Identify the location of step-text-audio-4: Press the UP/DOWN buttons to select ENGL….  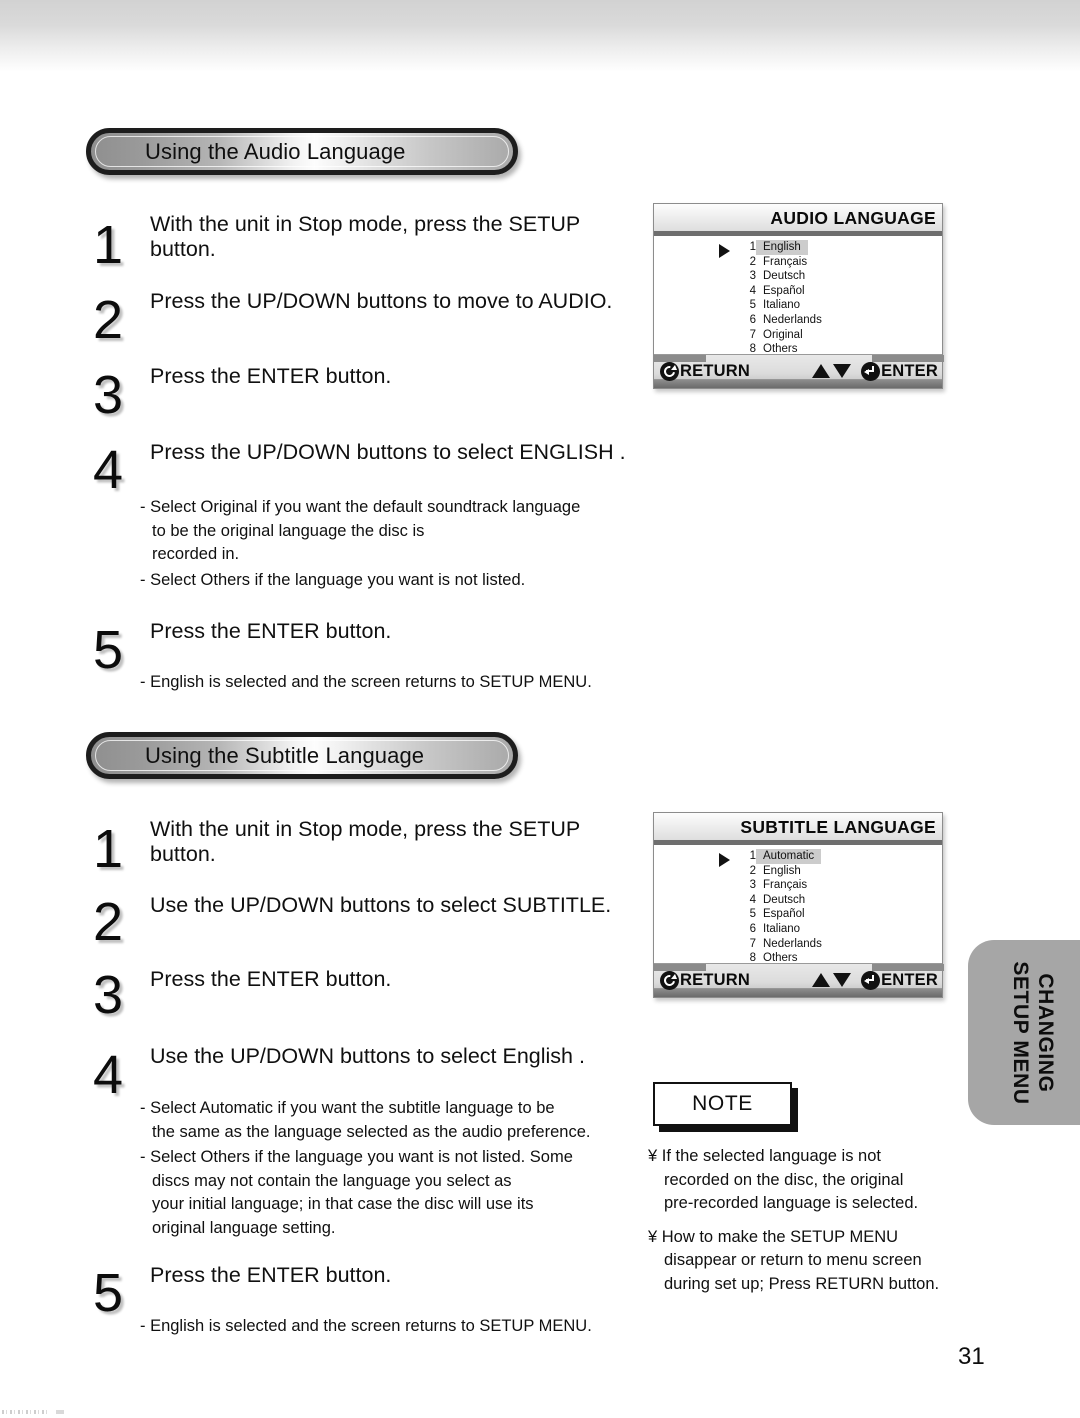
(388, 452).